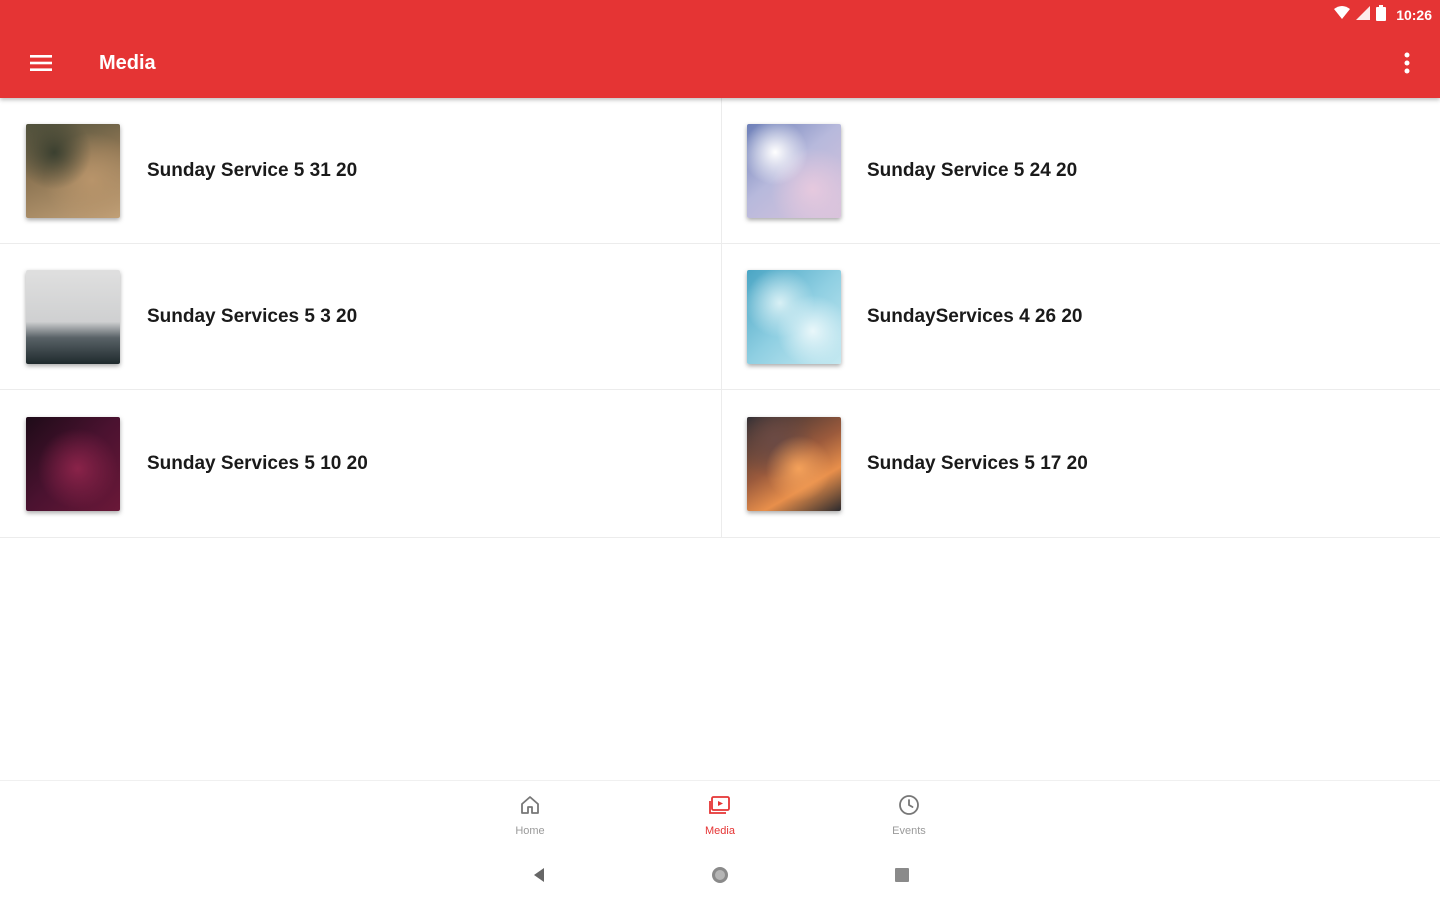  Describe the element at coordinates (1414, 15) in the screenshot. I see `status-time: 10:26` at that location.